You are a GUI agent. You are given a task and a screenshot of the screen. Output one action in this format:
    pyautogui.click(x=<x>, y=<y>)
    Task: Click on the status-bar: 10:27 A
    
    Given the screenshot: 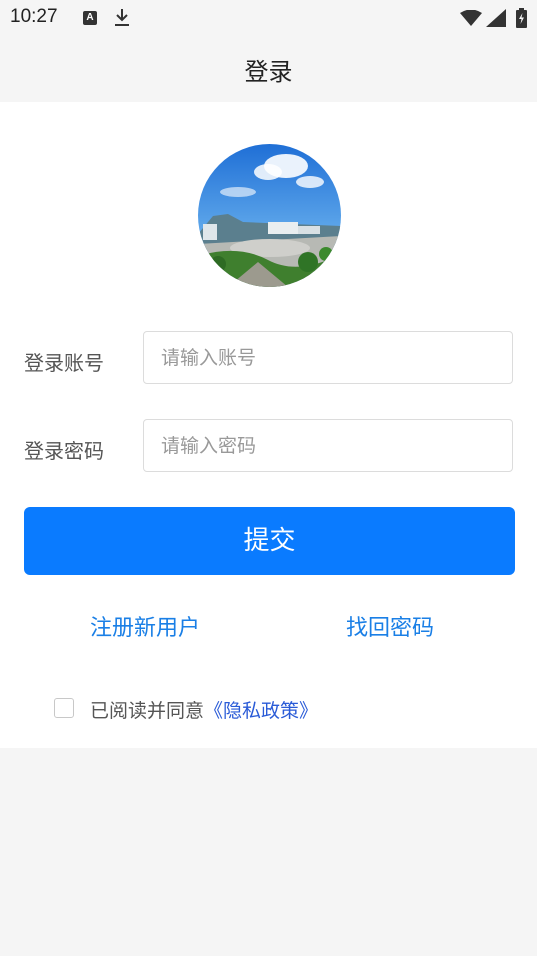 What is the action you would take?
    pyautogui.click(x=268, y=18)
    